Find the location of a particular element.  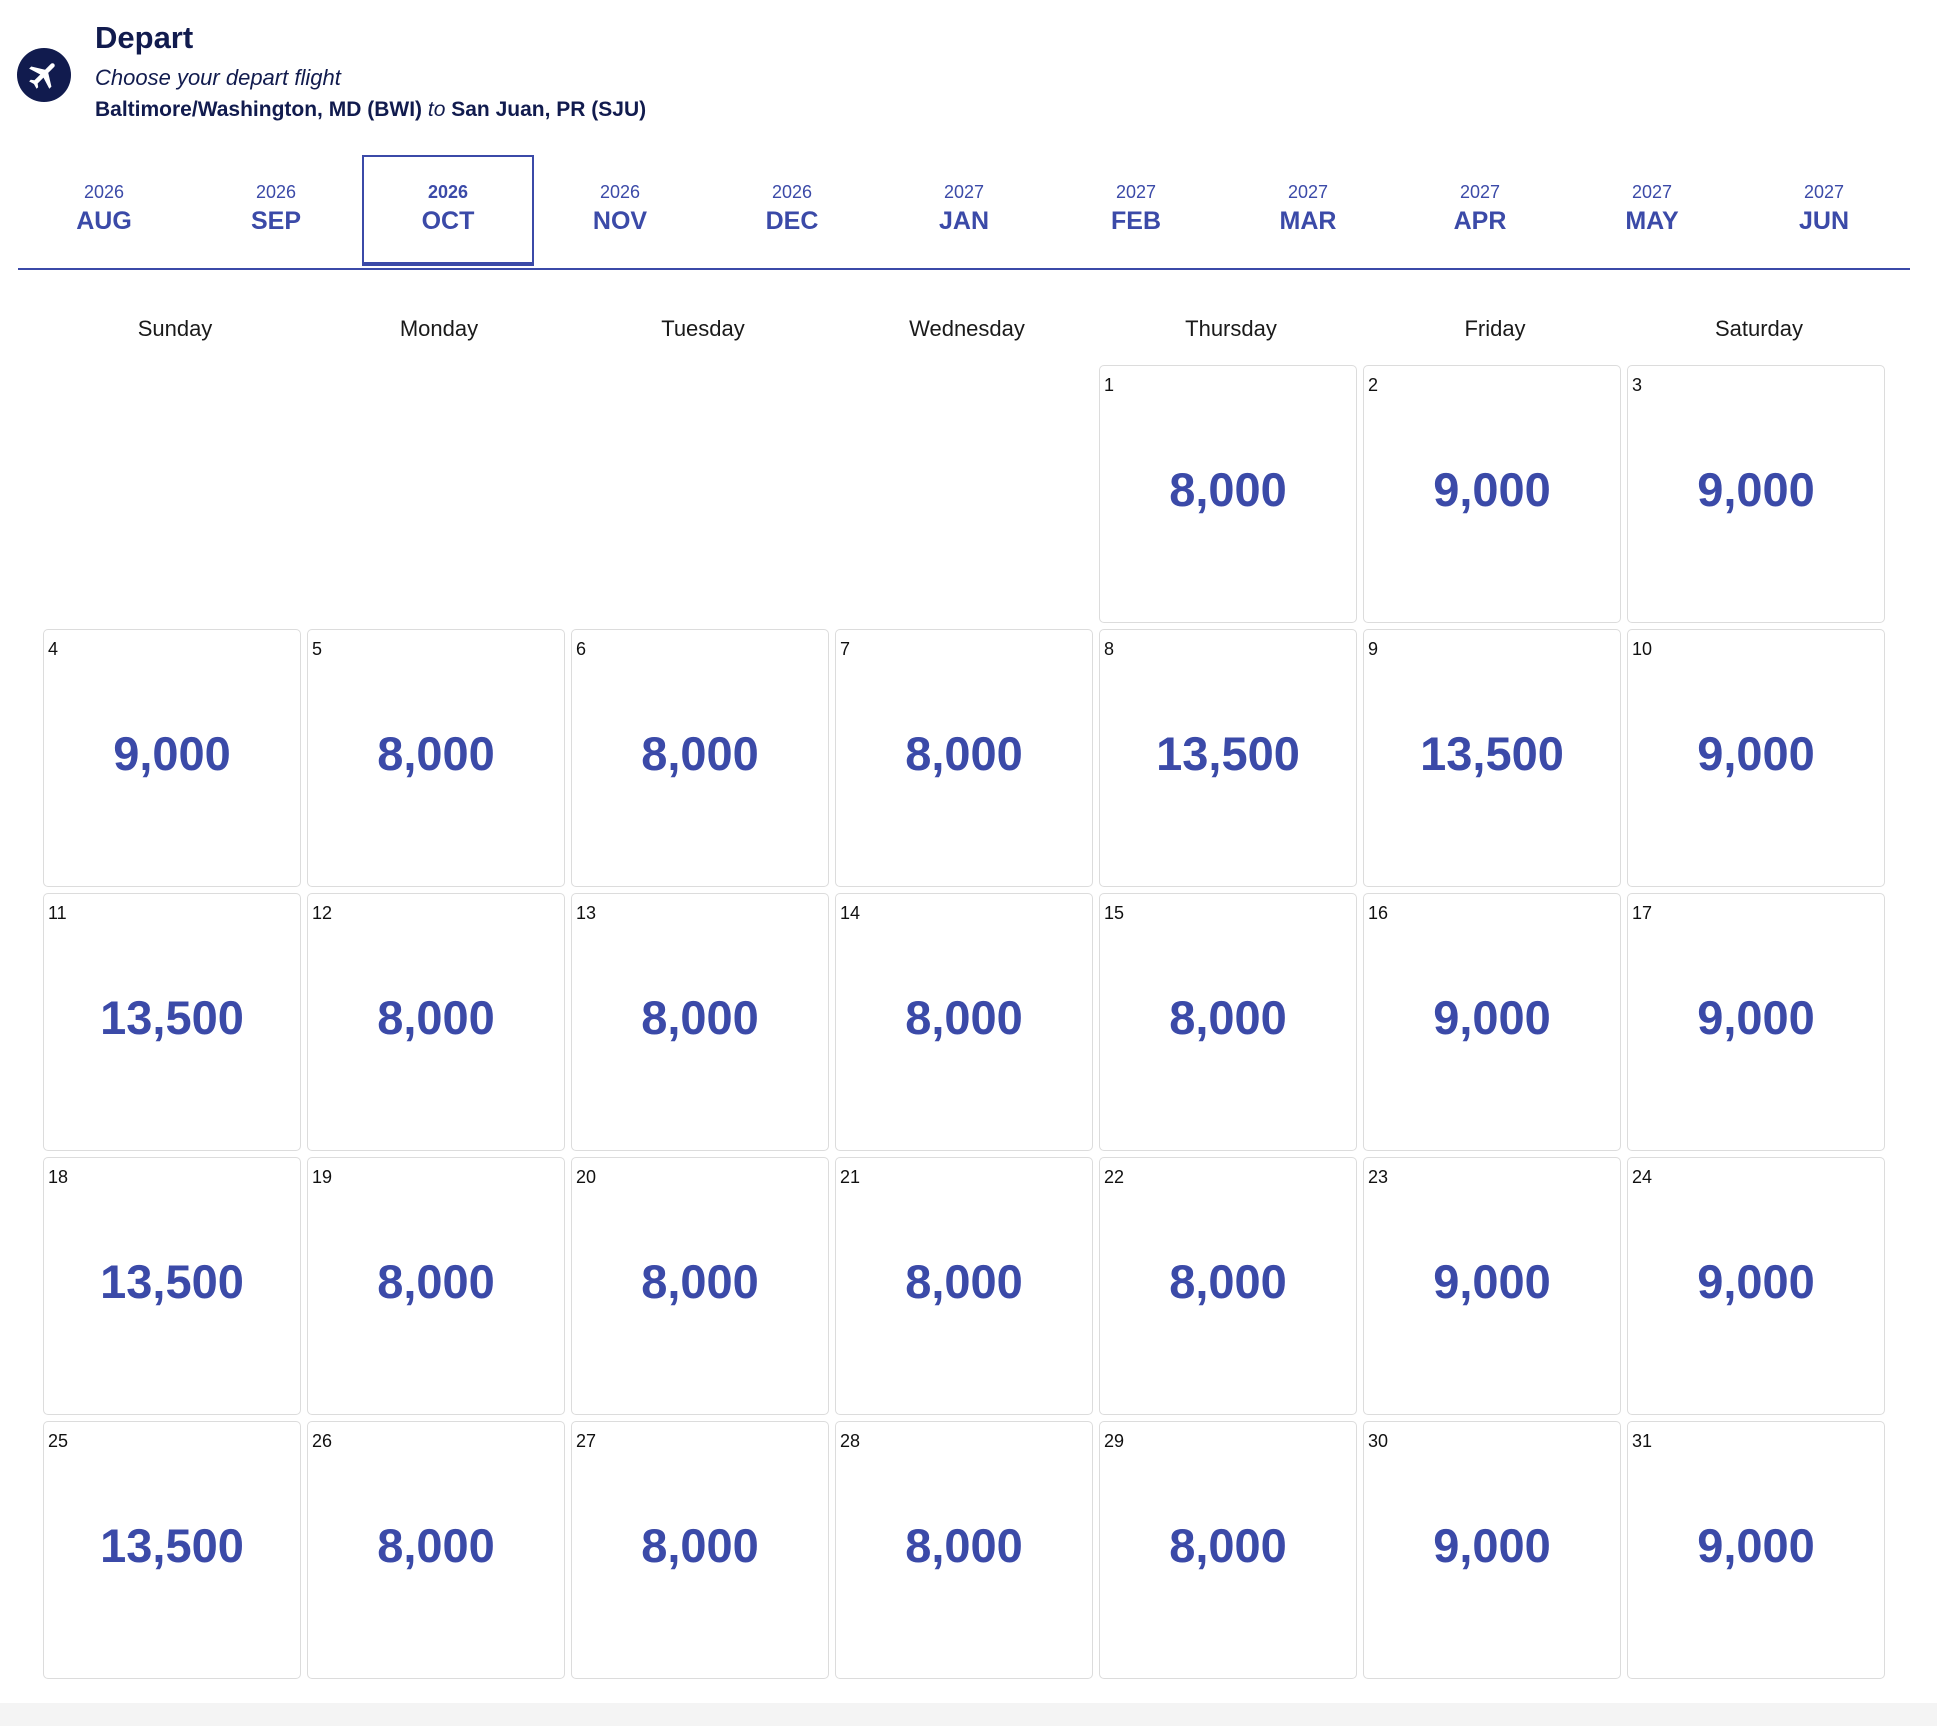

day-number: 28 is located at coordinates (850, 1441).